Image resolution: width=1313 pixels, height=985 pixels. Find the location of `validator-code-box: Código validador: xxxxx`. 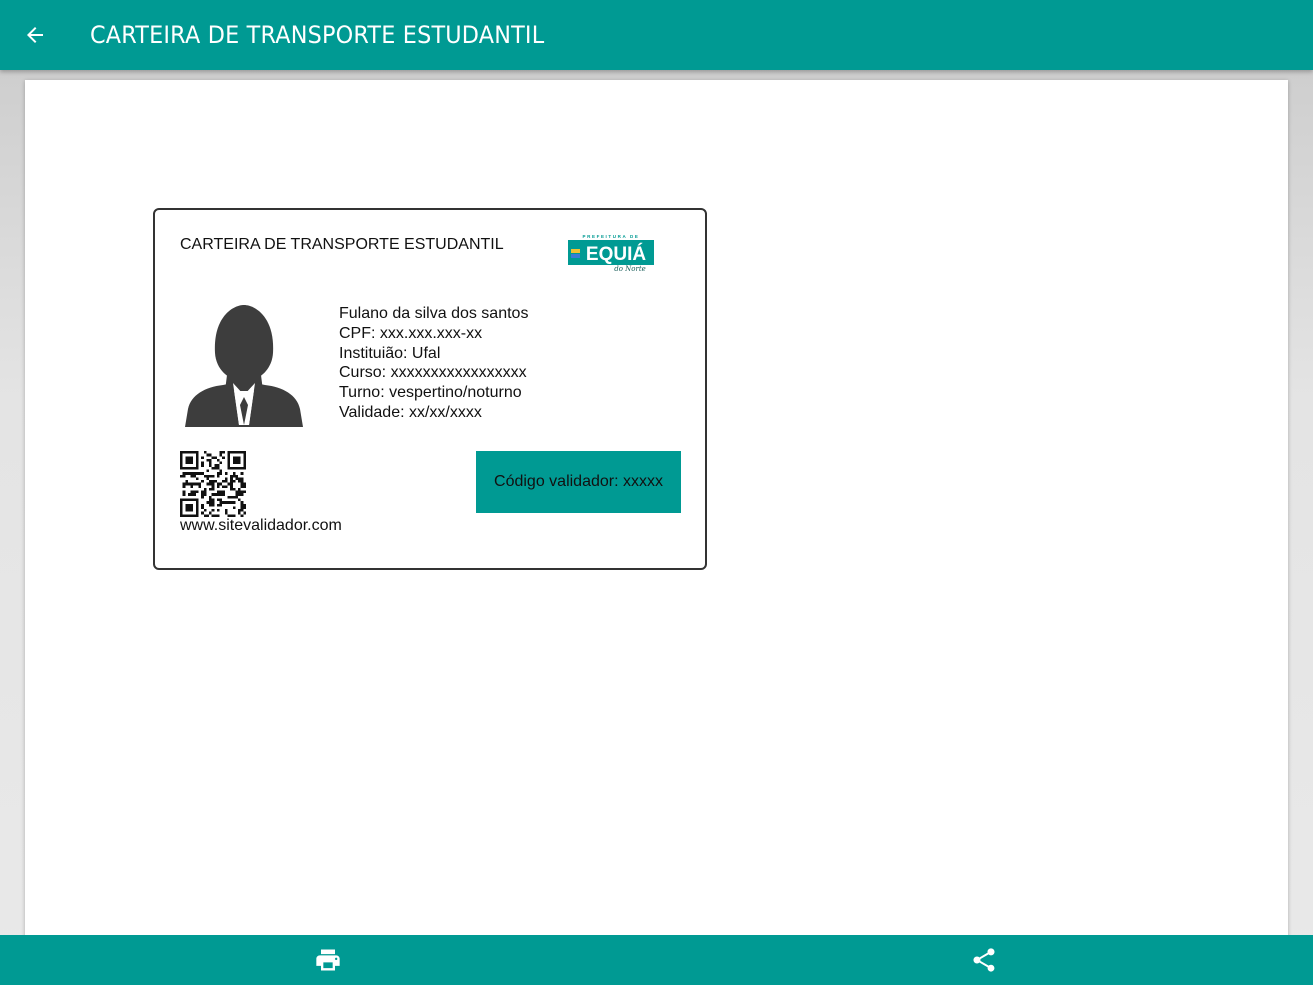

validator-code-box: Código validador: xxxxx is located at coordinates (578, 482).